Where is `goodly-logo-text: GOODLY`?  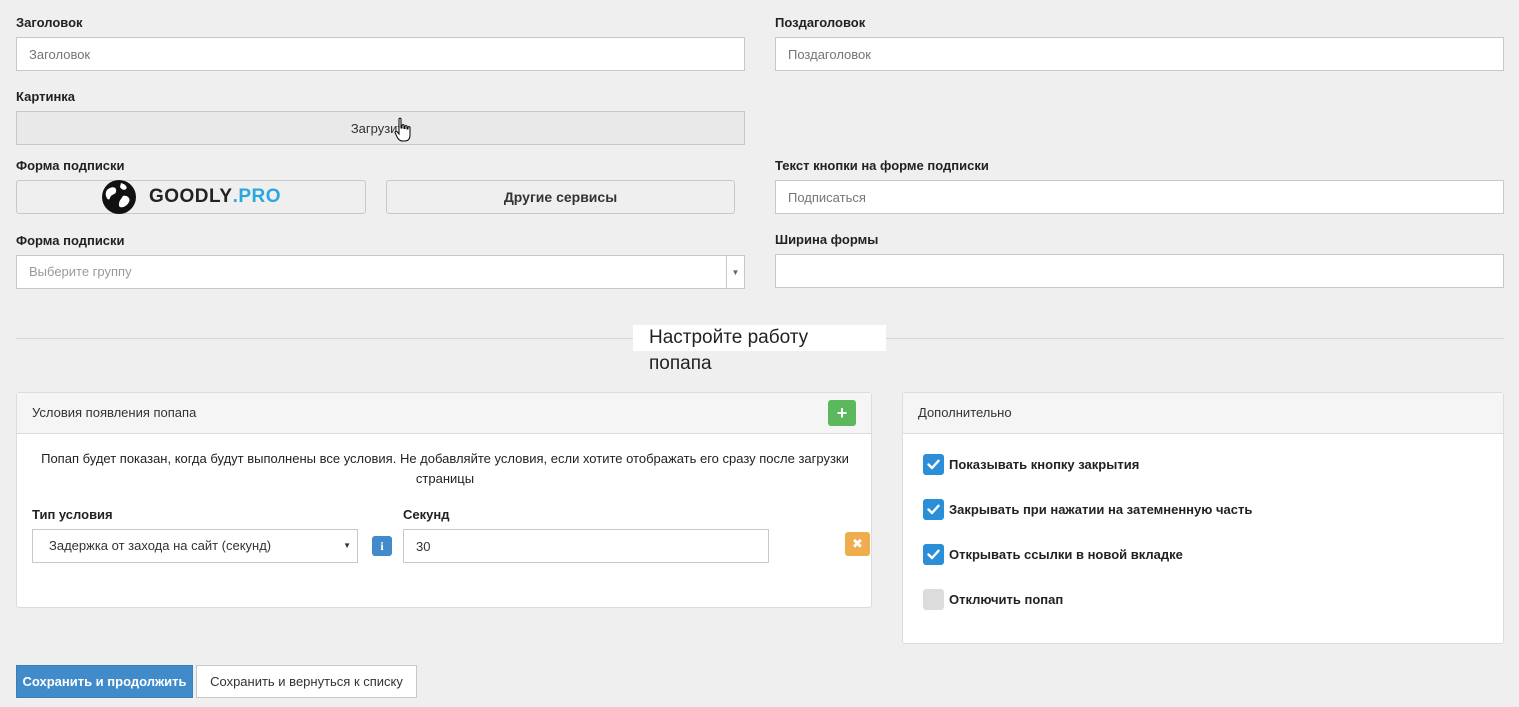
goodly-logo-text: GOODLY is located at coordinates (190, 196).